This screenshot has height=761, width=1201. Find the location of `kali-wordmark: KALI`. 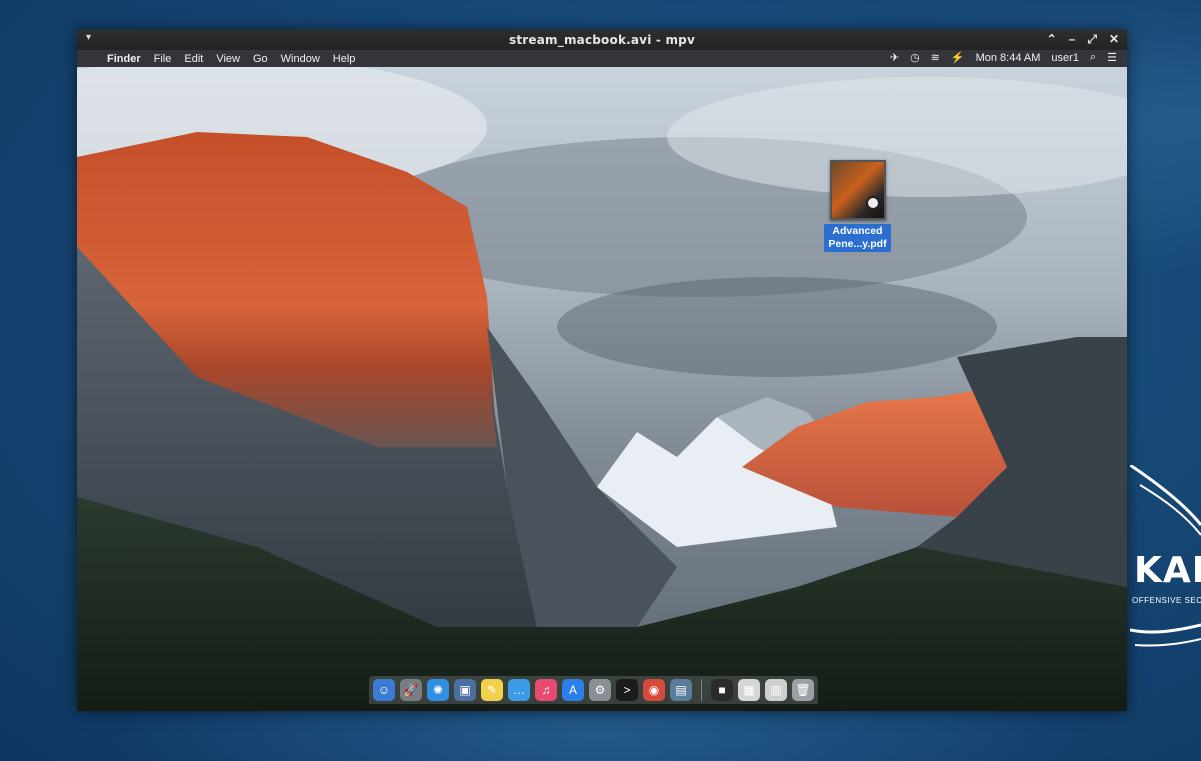

kali-wordmark: KALI is located at coordinates (1167, 570).